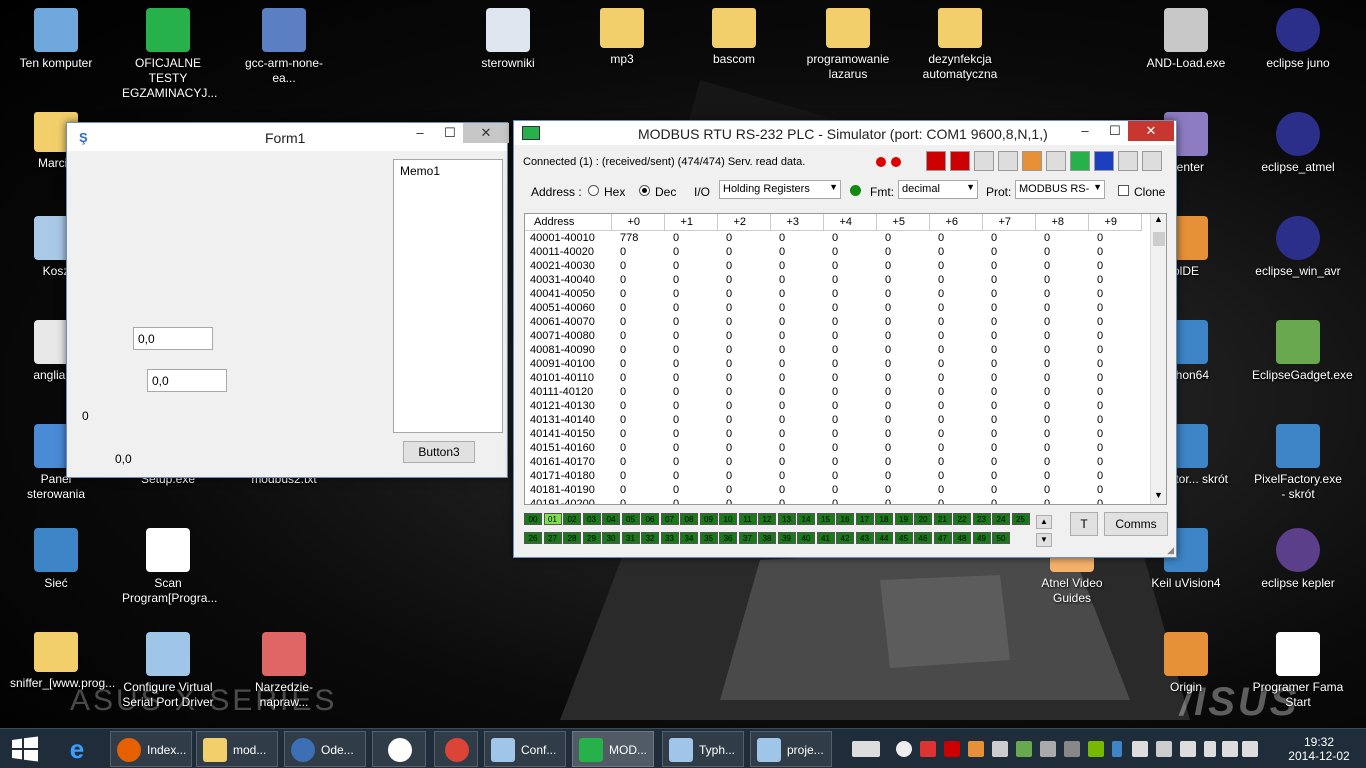 This screenshot has width=1366, height=768. What do you see at coordinates (1123, 190) in the screenshot?
I see `clone-checkbox` at bounding box center [1123, 190].